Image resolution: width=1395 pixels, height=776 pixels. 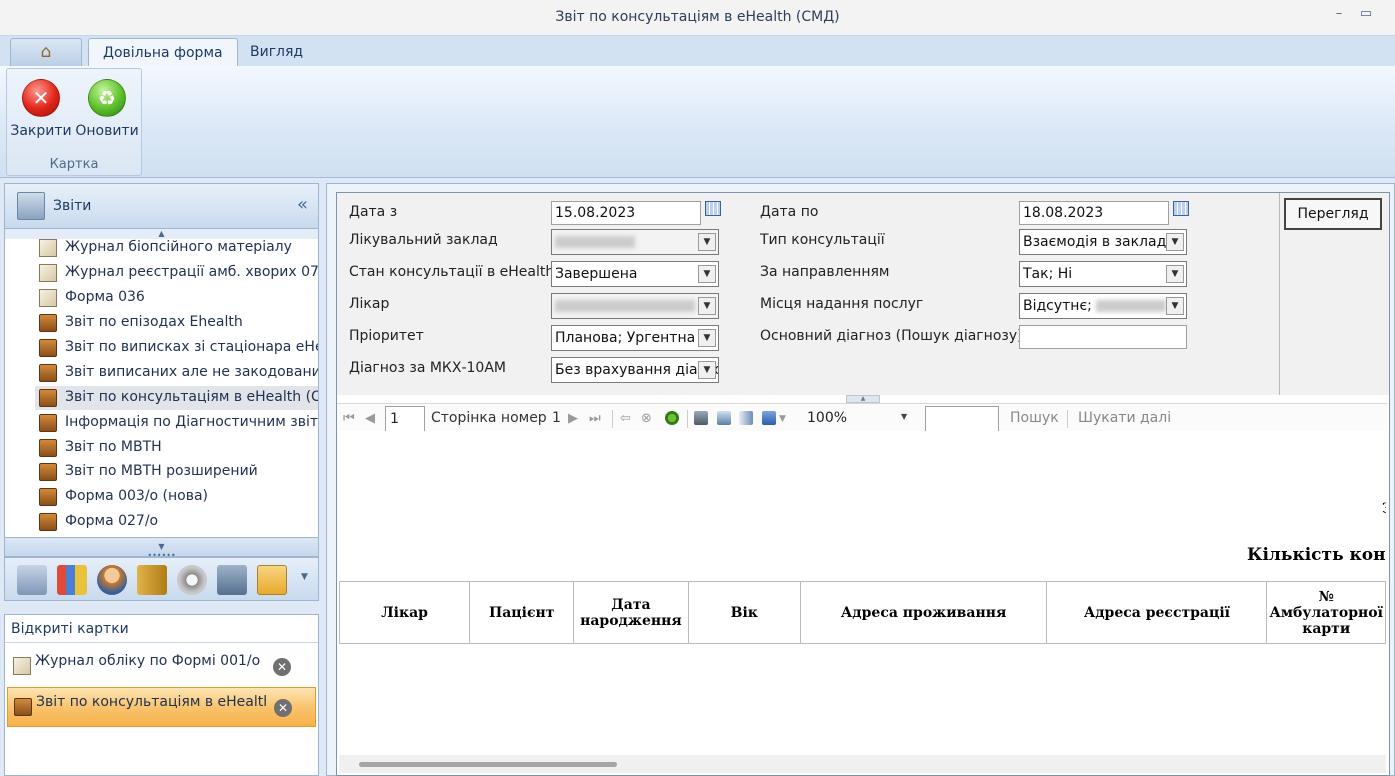 I want to click on priority-select: Планова; Ургентна ▼, so click(x=635, y=338).